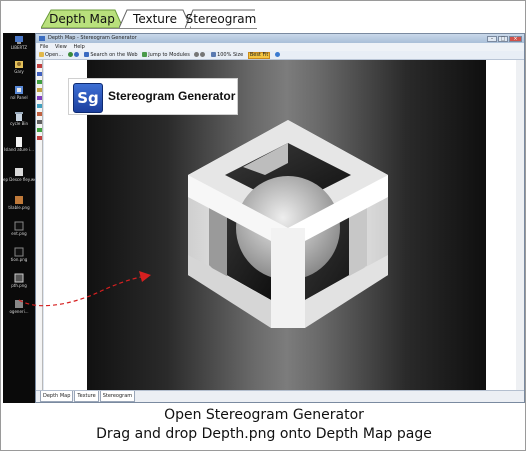 The width and height of the screenshot is (526, 451). Describe the element at coordinates (19, 207) in the screenshot. I see `desktop-icon-label: tilable.png` at that location.